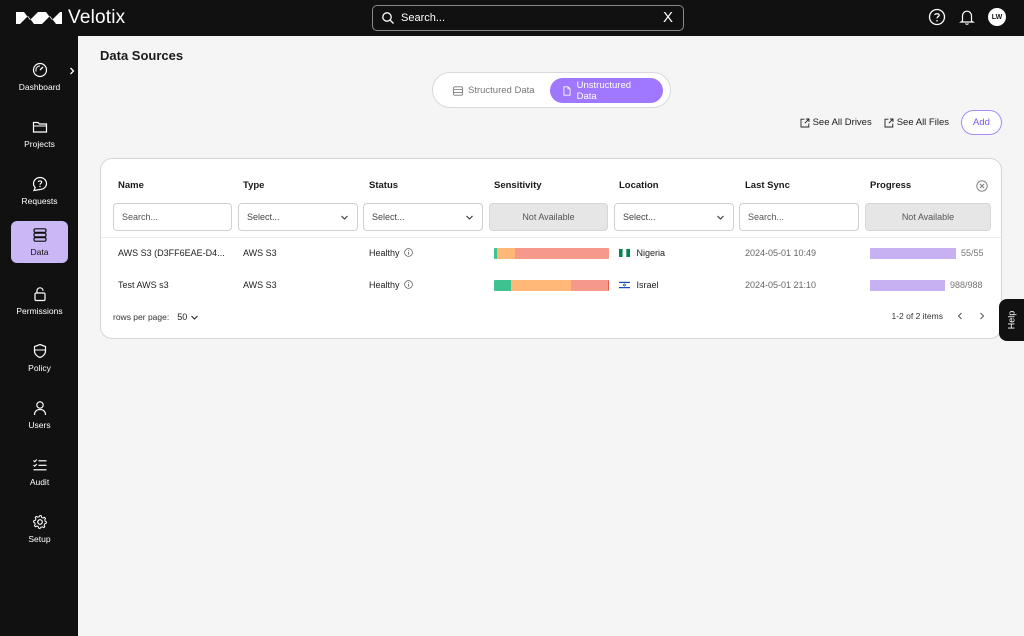  Describe the element at coordinates (928, 217) in the screenshot. I see `progress-filter: Not Available` at that location.